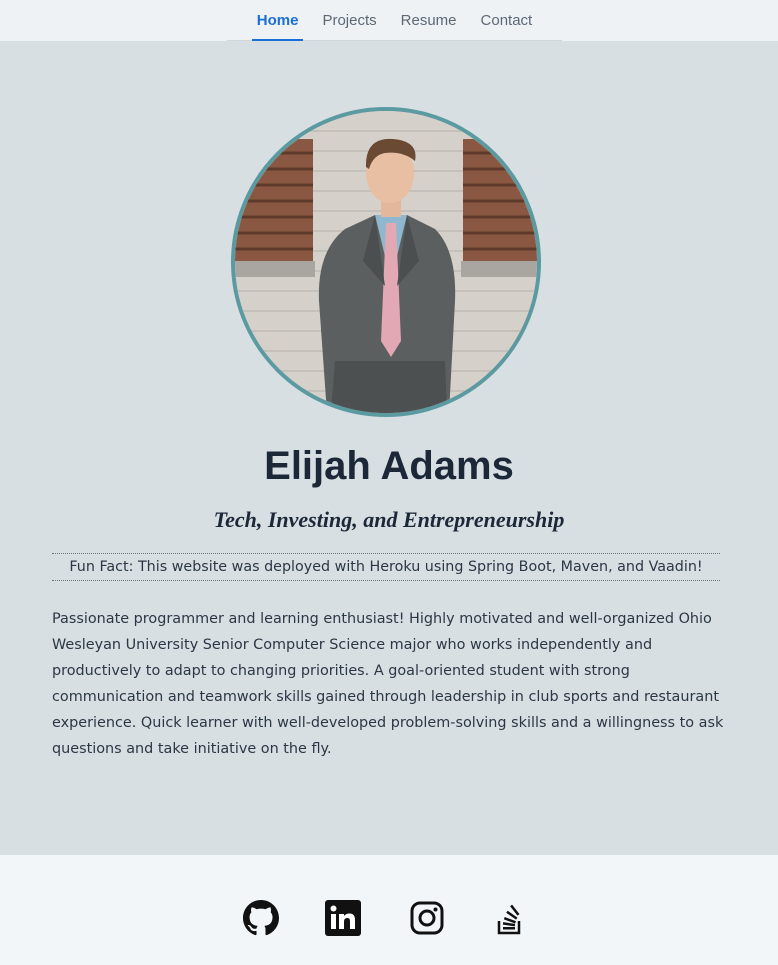 The image size is (778, 965). I want to click on tab-projects: Projects, so click(349, 20).